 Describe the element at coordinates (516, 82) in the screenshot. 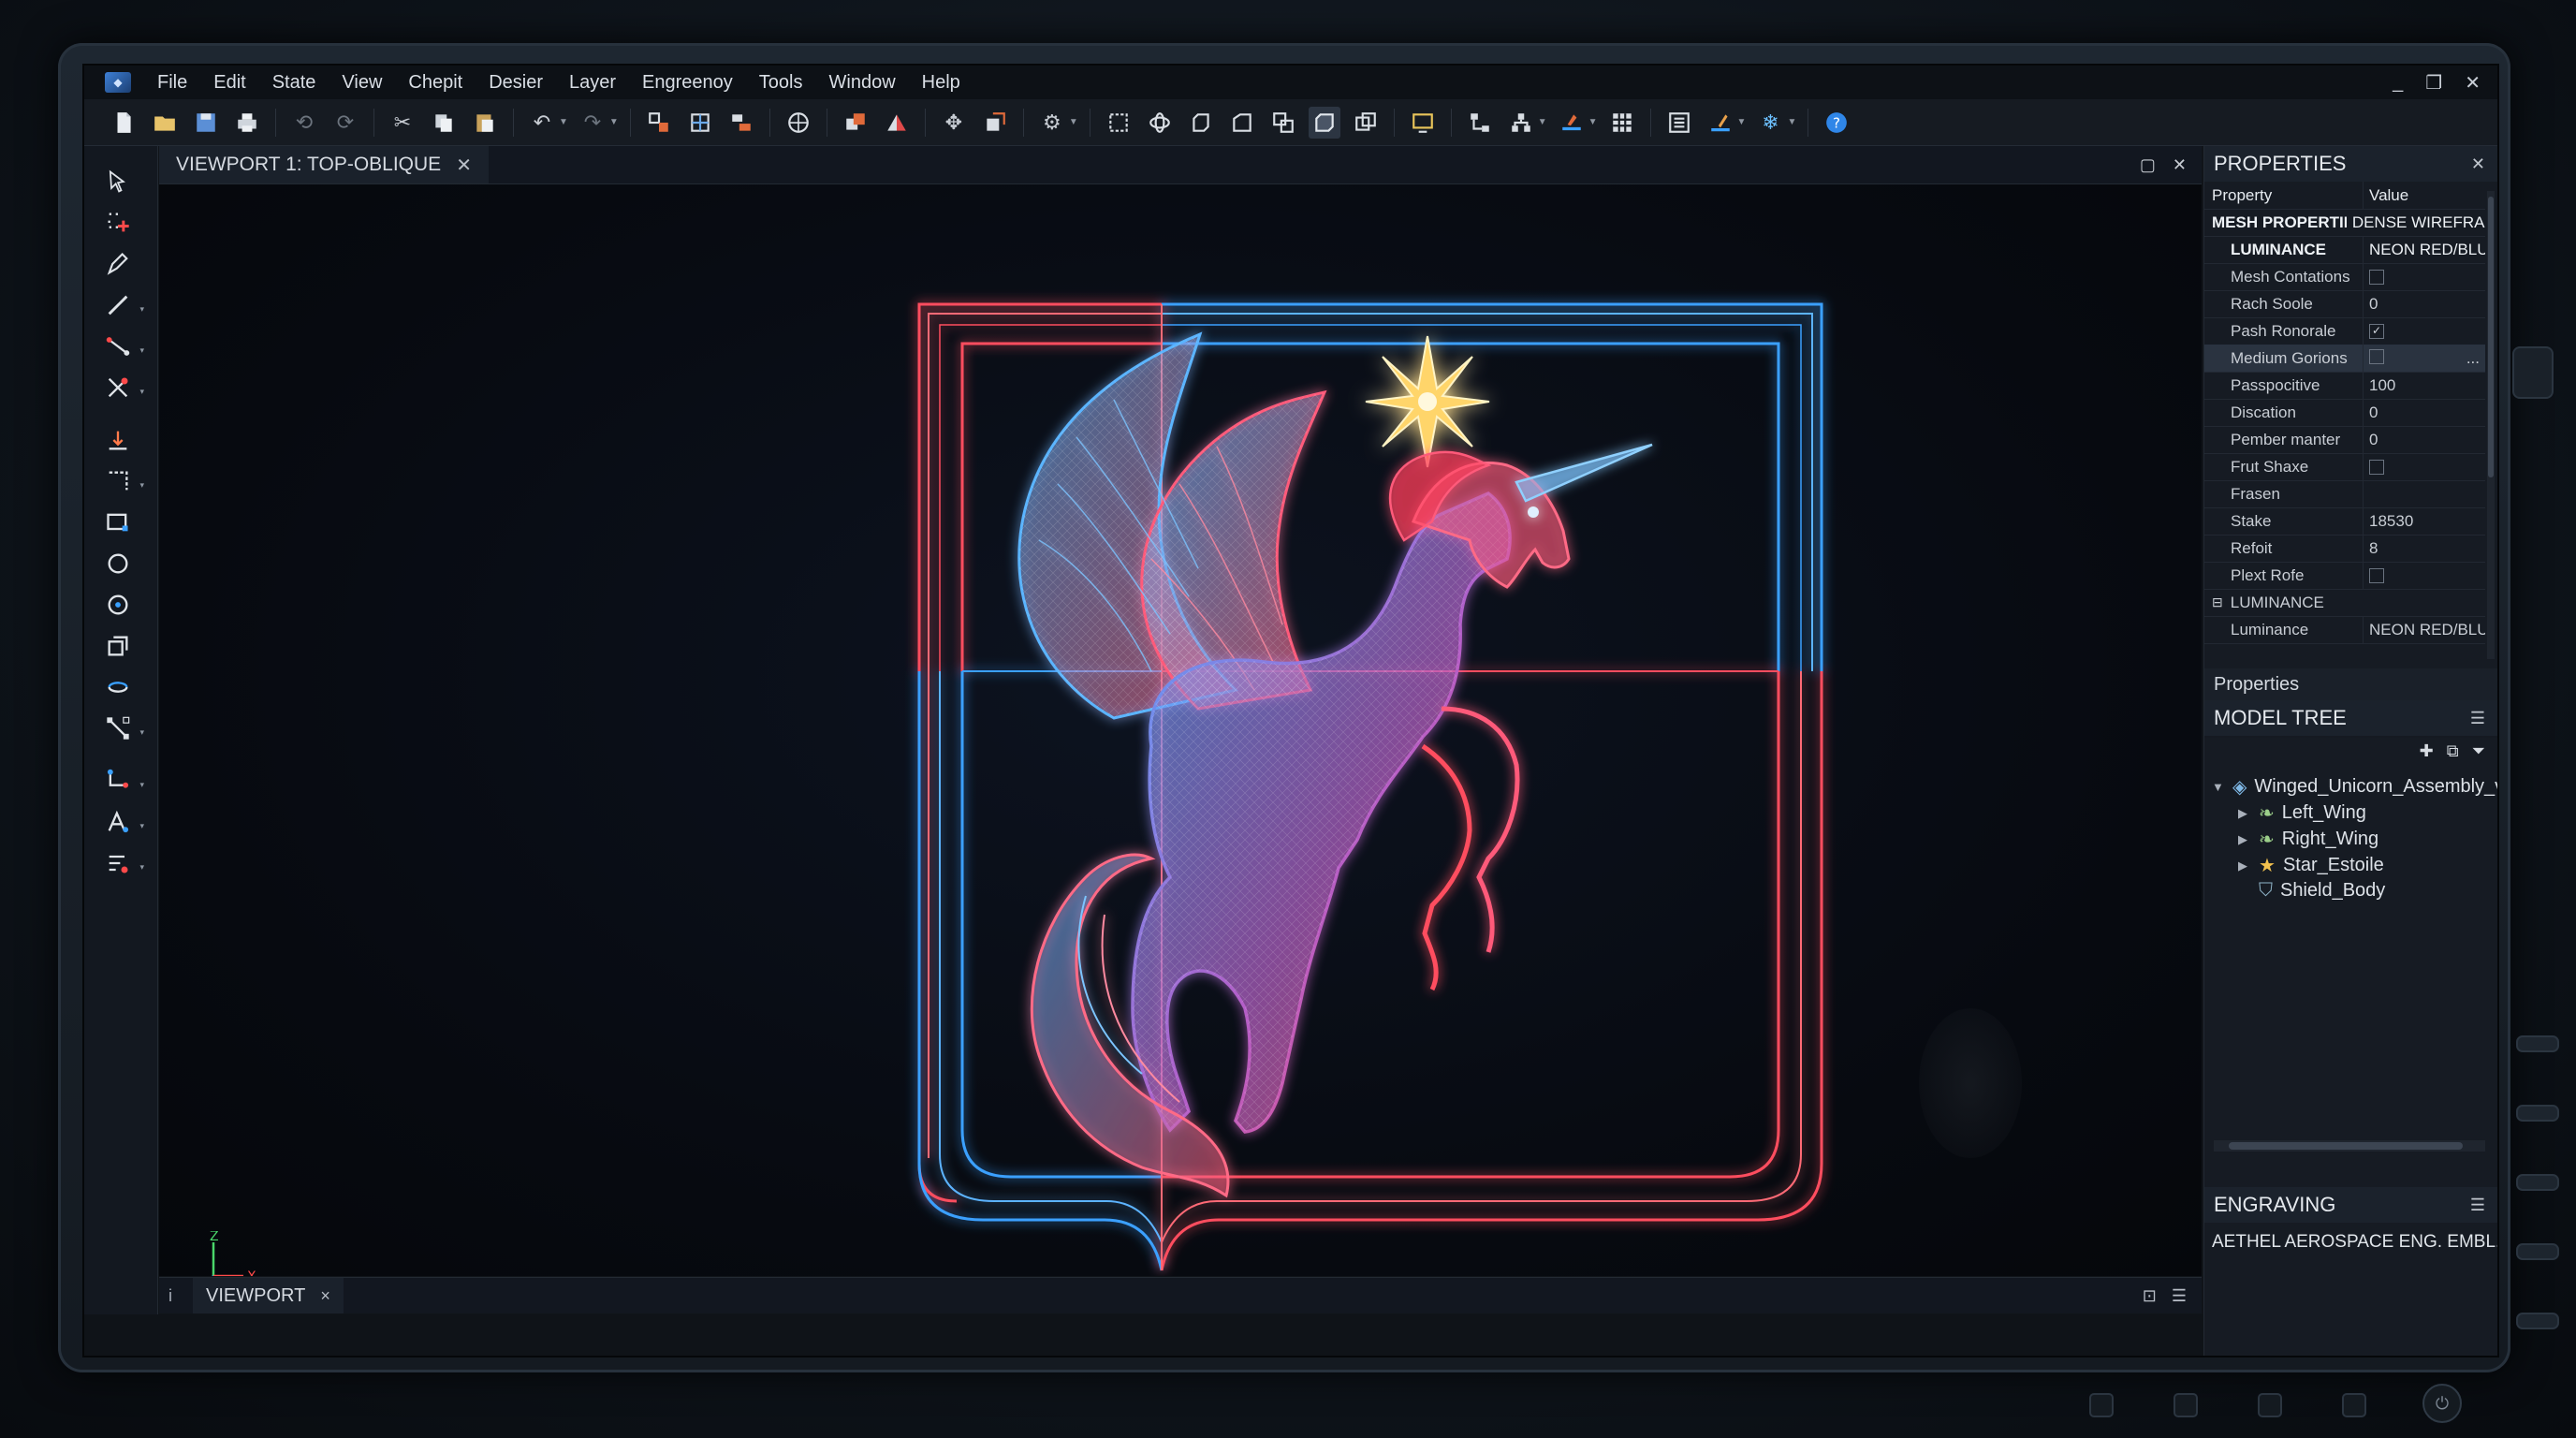

I see `menu-desier: Desier` at that location.